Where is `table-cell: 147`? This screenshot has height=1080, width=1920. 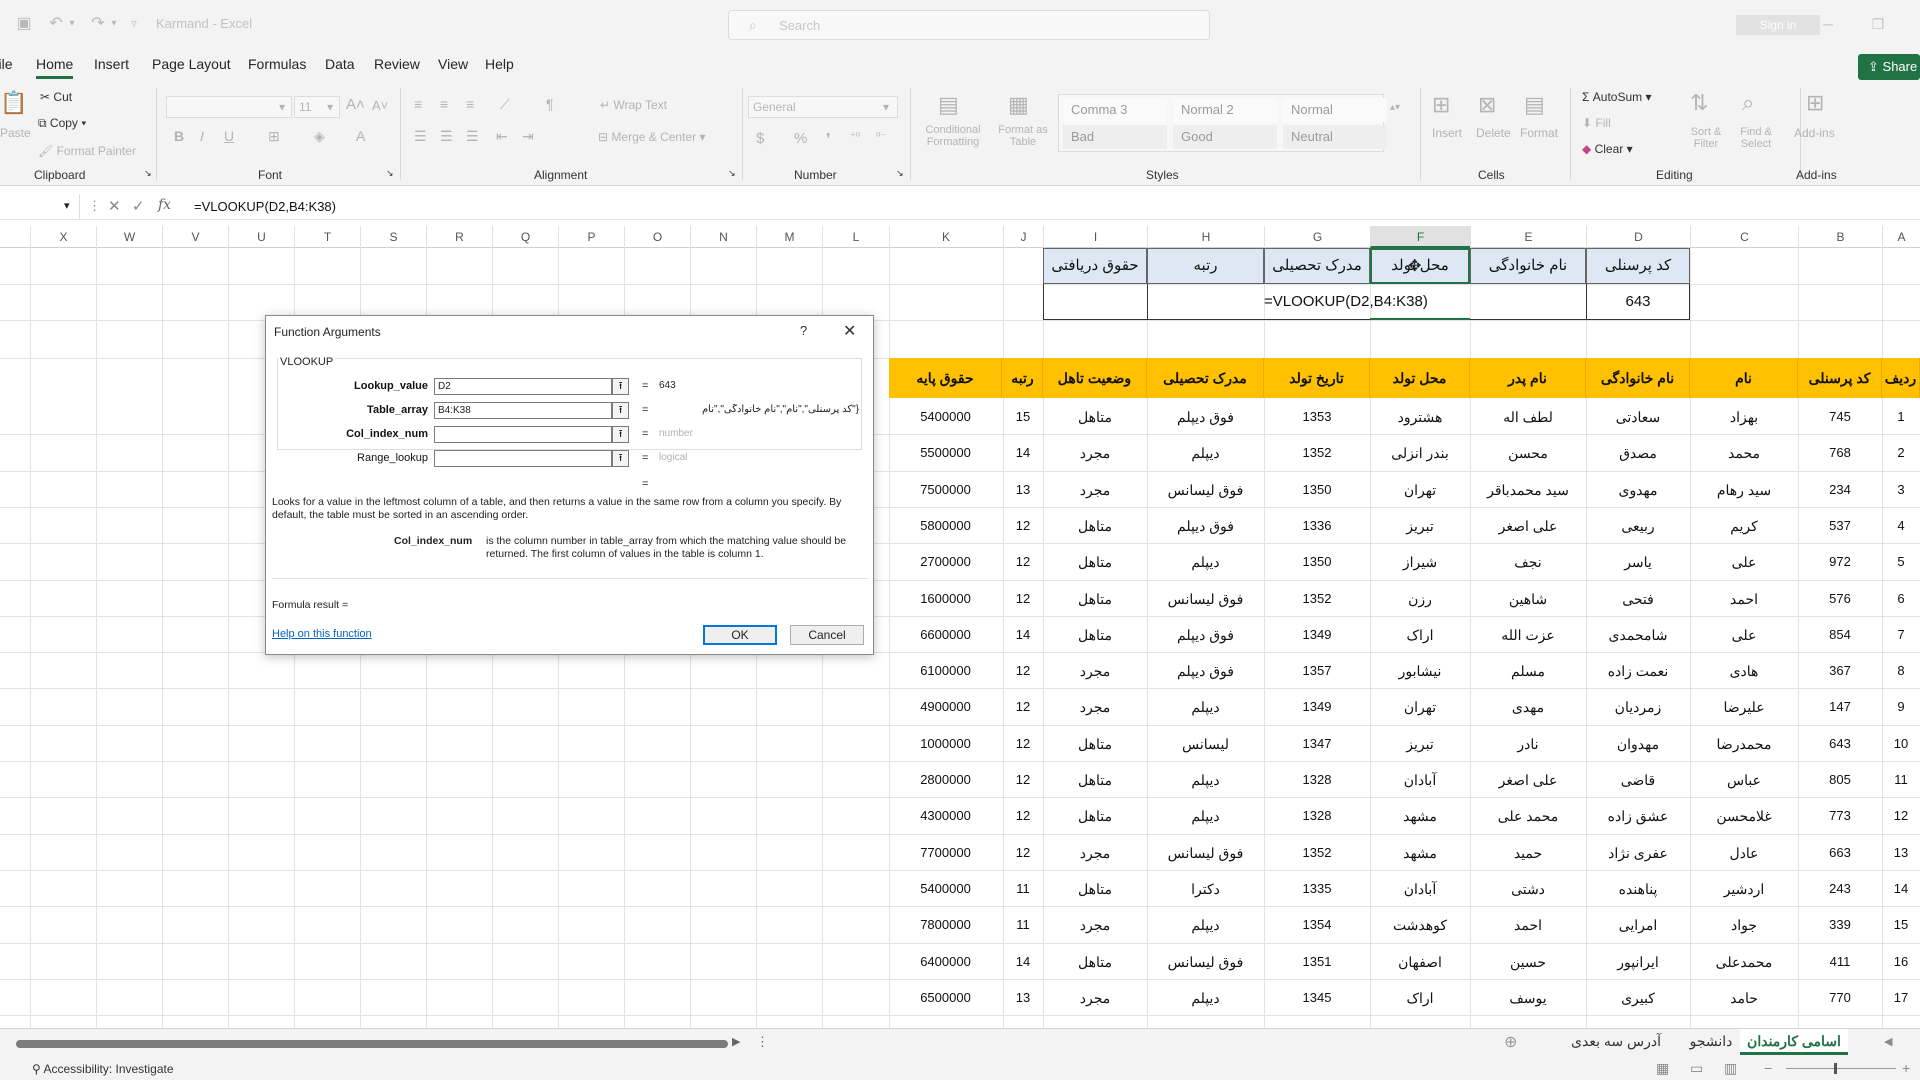 table-cell: 147 is located at coordinates (1840, 706).